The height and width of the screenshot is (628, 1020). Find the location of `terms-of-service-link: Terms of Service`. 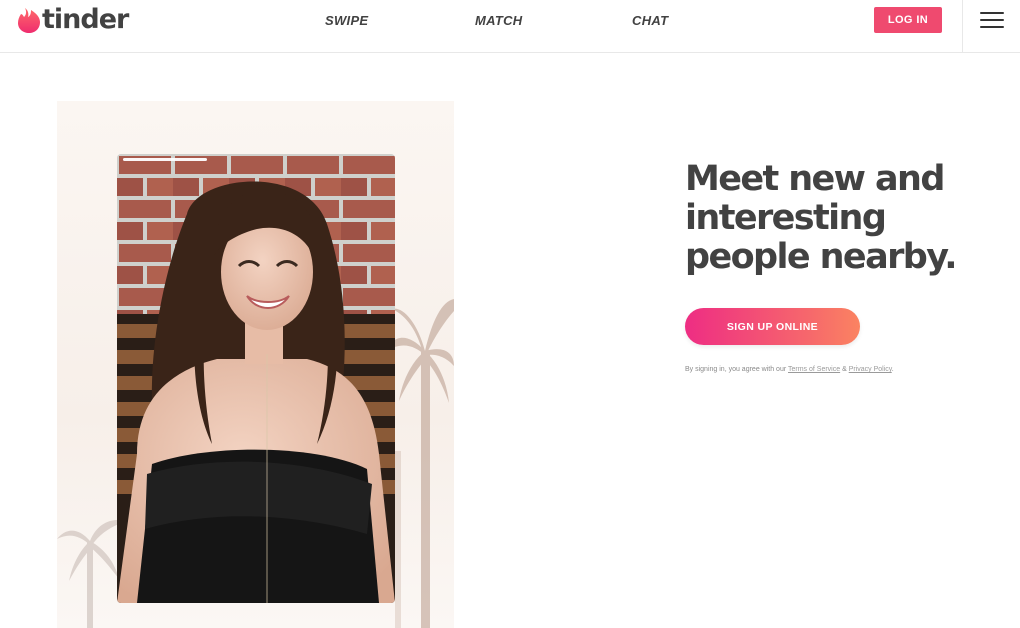

terms-of-service-link: Terms of Service is located at coordinates (814, 369).